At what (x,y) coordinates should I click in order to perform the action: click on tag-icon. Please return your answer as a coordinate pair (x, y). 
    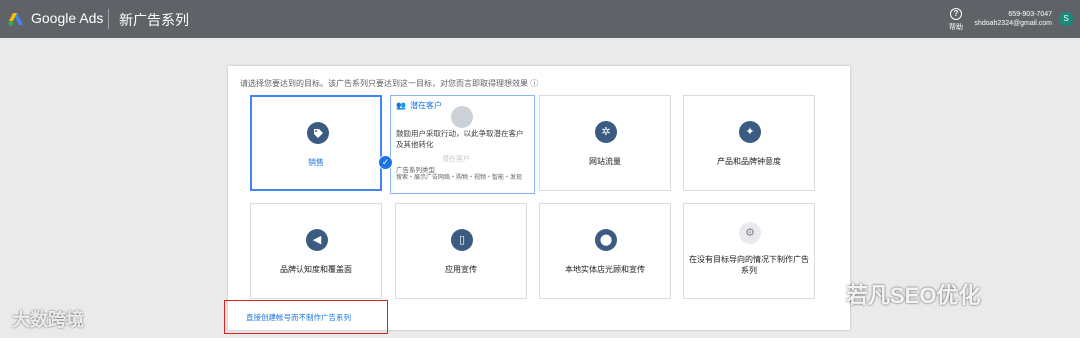
    Looking at the image, I should click on (318, 133).